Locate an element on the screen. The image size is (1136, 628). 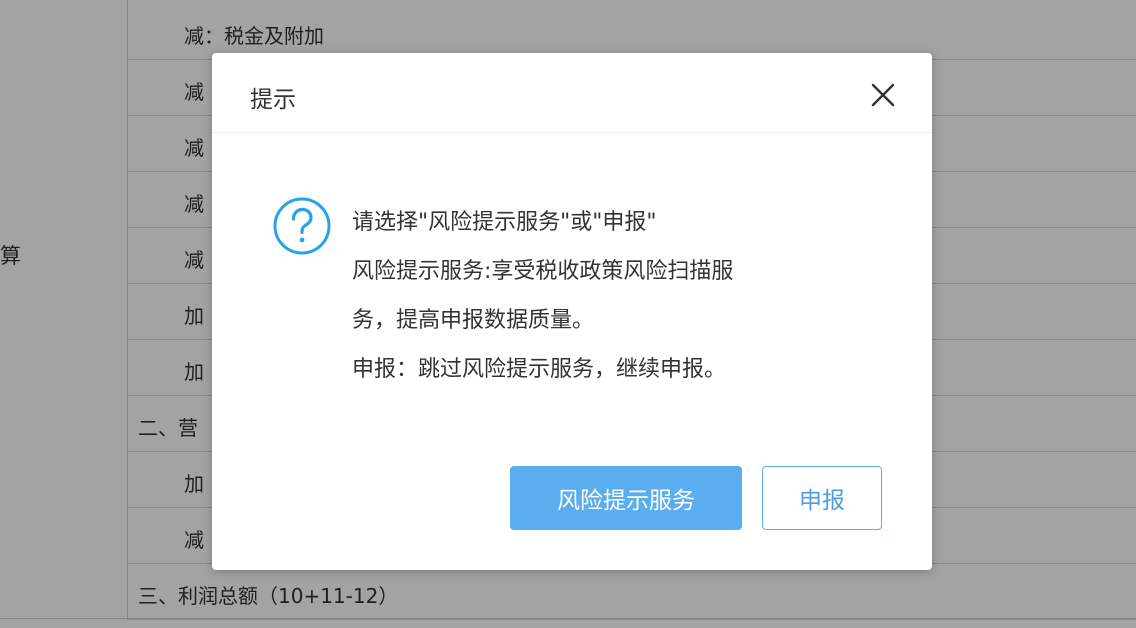
close-icon is located at coordinates (883, 95).